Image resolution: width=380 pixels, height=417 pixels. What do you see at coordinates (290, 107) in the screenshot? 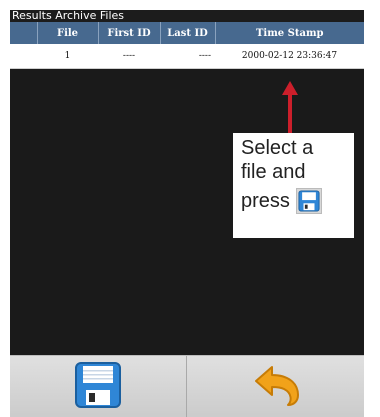
I see `pointer-arrow-icon` at bounding box center [290, 107].